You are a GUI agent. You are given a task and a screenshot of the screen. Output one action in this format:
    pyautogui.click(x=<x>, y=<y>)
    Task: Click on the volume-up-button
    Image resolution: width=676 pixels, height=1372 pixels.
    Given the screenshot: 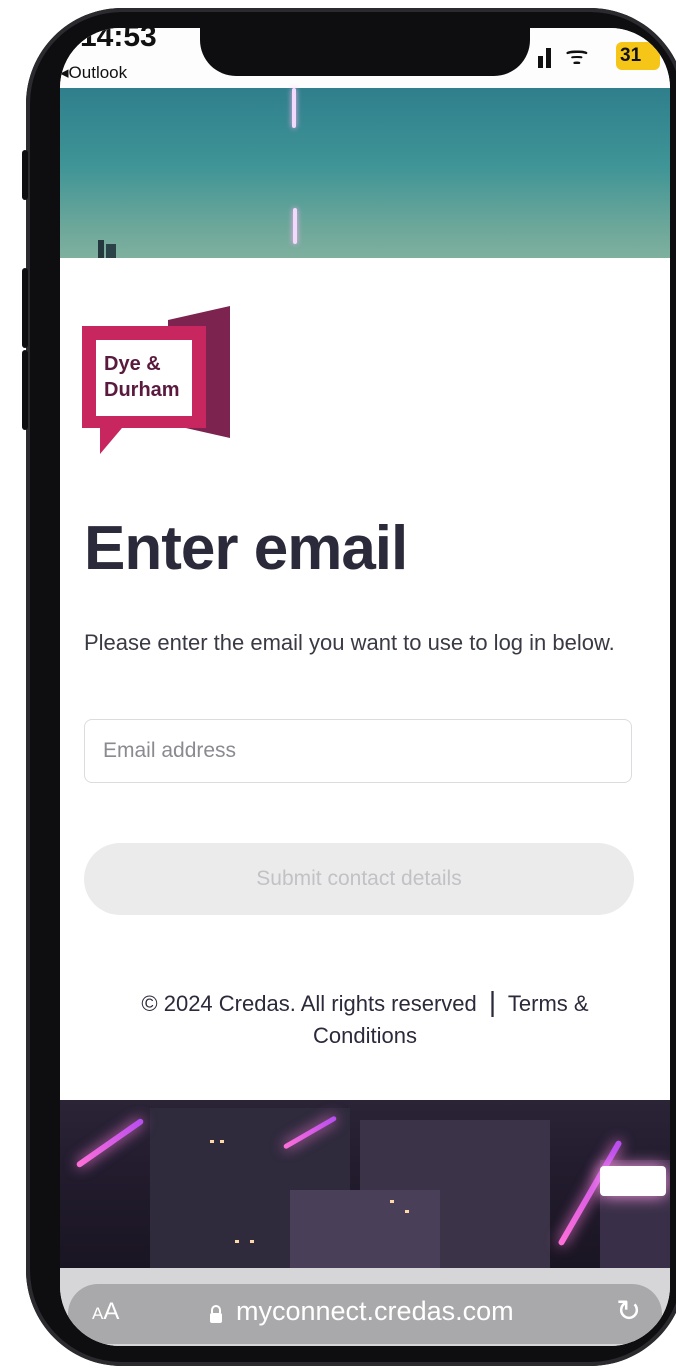 What is the action you would take?
    pyautogui.click(x=25, y=308)
    